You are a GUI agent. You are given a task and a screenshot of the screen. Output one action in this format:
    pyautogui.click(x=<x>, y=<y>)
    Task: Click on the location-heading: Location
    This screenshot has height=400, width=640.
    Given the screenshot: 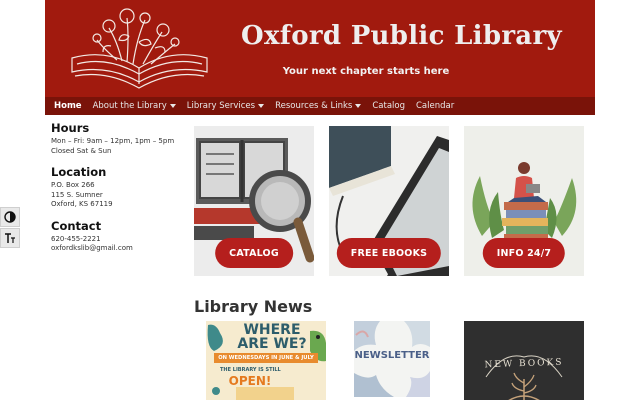 What is the action you would take?
    pyautogui.click(x=79, y=172)
    